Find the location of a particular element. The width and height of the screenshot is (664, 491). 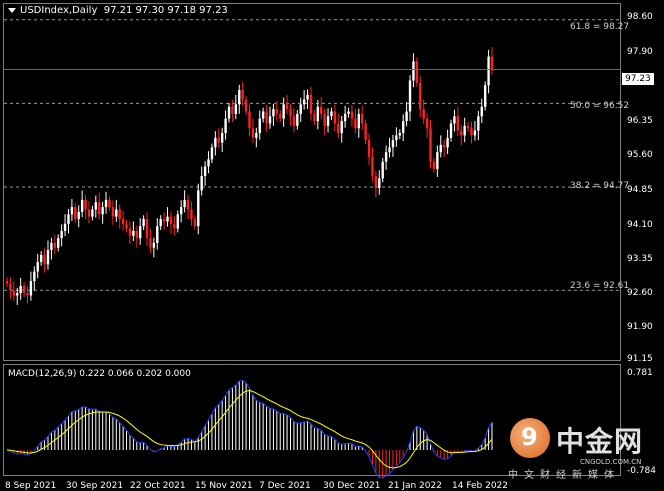

price-axis-label: 92.60 is located at coordinates (640, 293).